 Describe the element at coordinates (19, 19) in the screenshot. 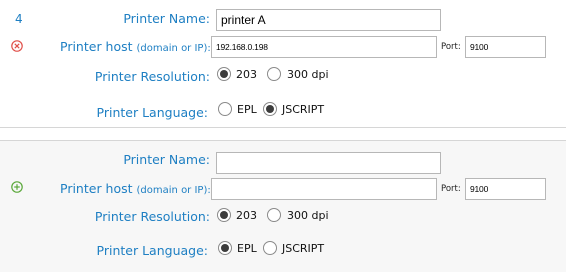

I see `printer-index: 4` at that location.